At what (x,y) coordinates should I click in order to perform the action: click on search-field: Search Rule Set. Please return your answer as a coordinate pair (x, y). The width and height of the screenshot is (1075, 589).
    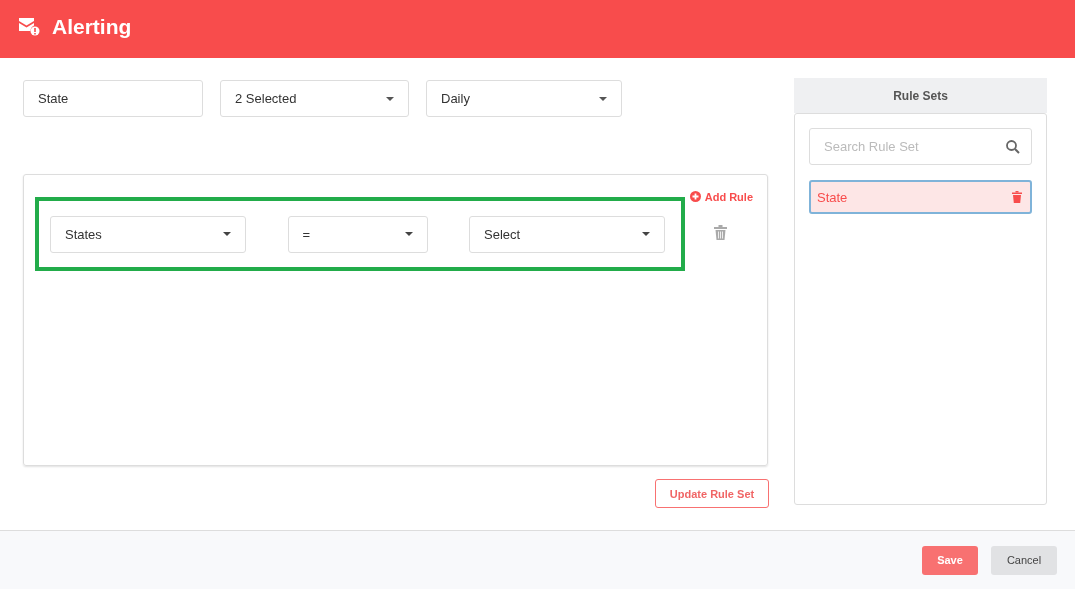
    Looking at the image, I should click on (920, 146).